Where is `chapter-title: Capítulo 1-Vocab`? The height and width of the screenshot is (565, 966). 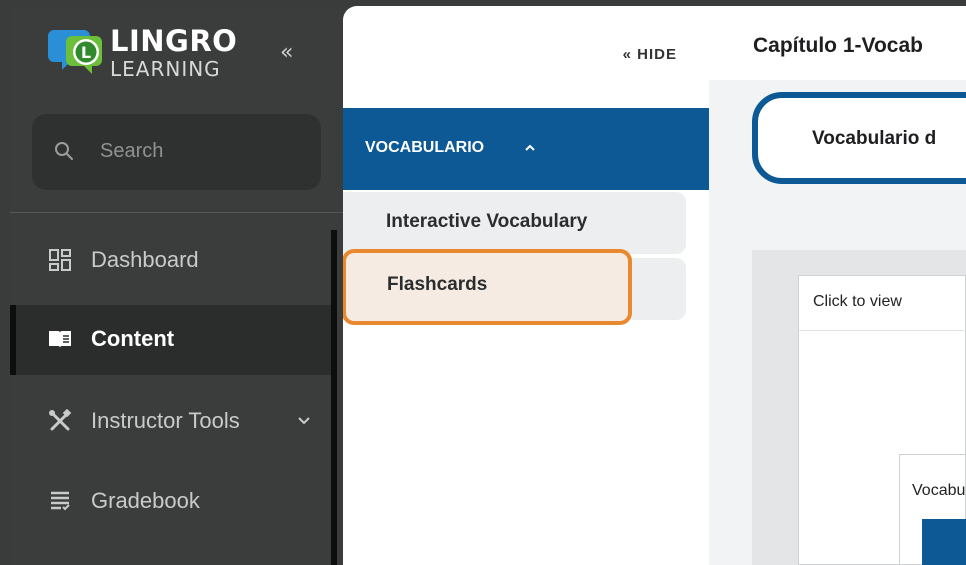
chapter-title: Capítulo 1-Vocab is located at coordinates (838, 45).